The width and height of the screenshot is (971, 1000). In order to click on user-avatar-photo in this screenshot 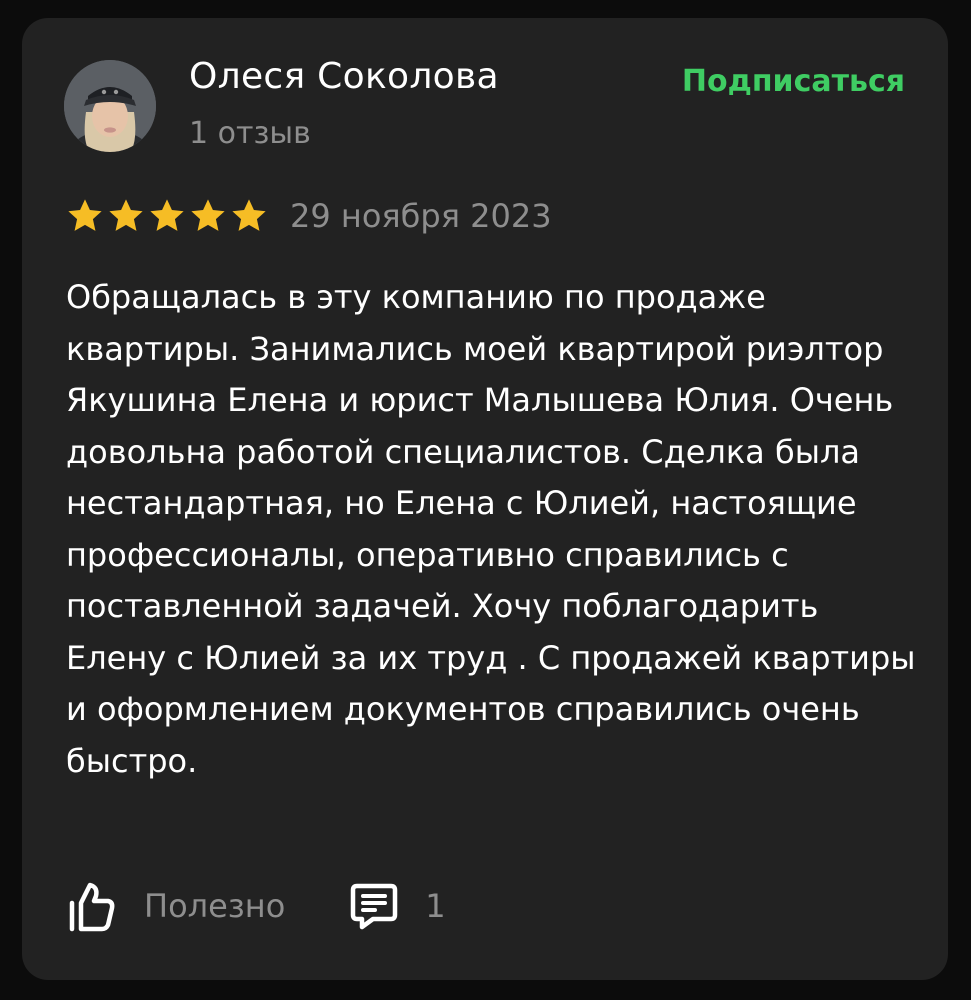, I will do `click(110, 106)`.